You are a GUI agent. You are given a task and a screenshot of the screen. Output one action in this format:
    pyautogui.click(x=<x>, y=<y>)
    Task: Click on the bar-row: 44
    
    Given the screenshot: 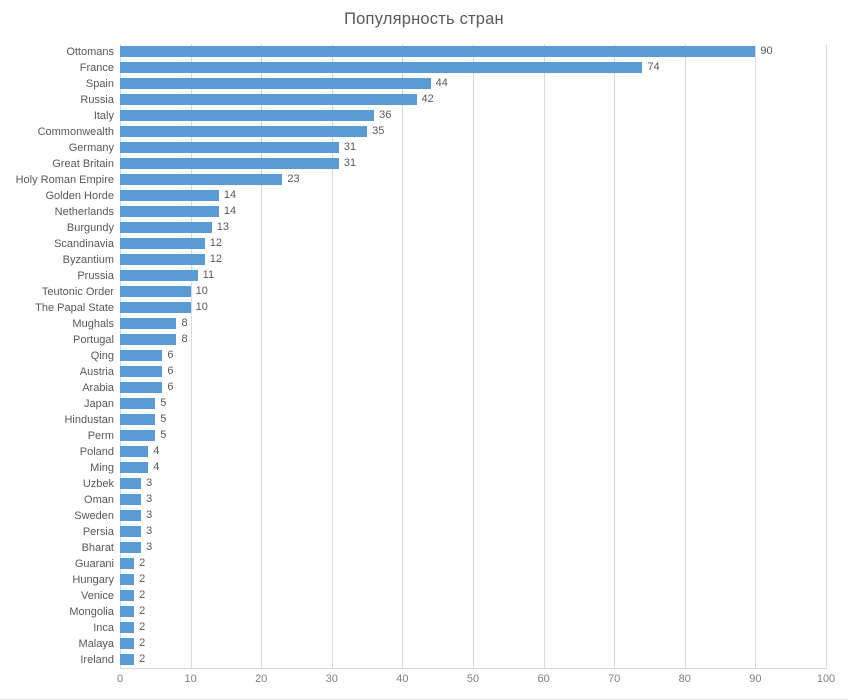 What is the action you would take?
    pyautogui.click(x=473, y=84)
    